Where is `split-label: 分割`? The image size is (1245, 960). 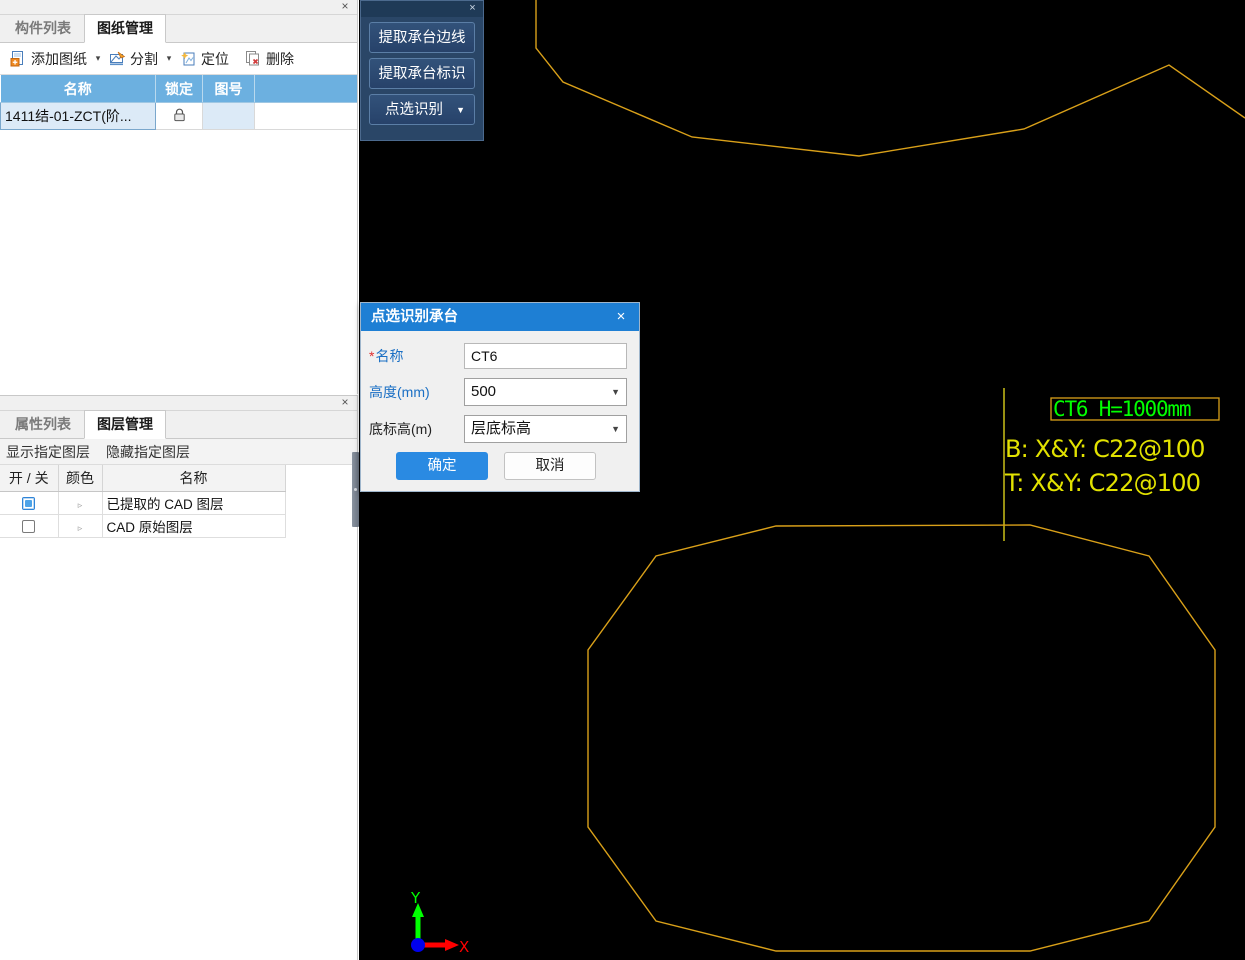
split-label: 分割 is located at coordinates (144, 58).